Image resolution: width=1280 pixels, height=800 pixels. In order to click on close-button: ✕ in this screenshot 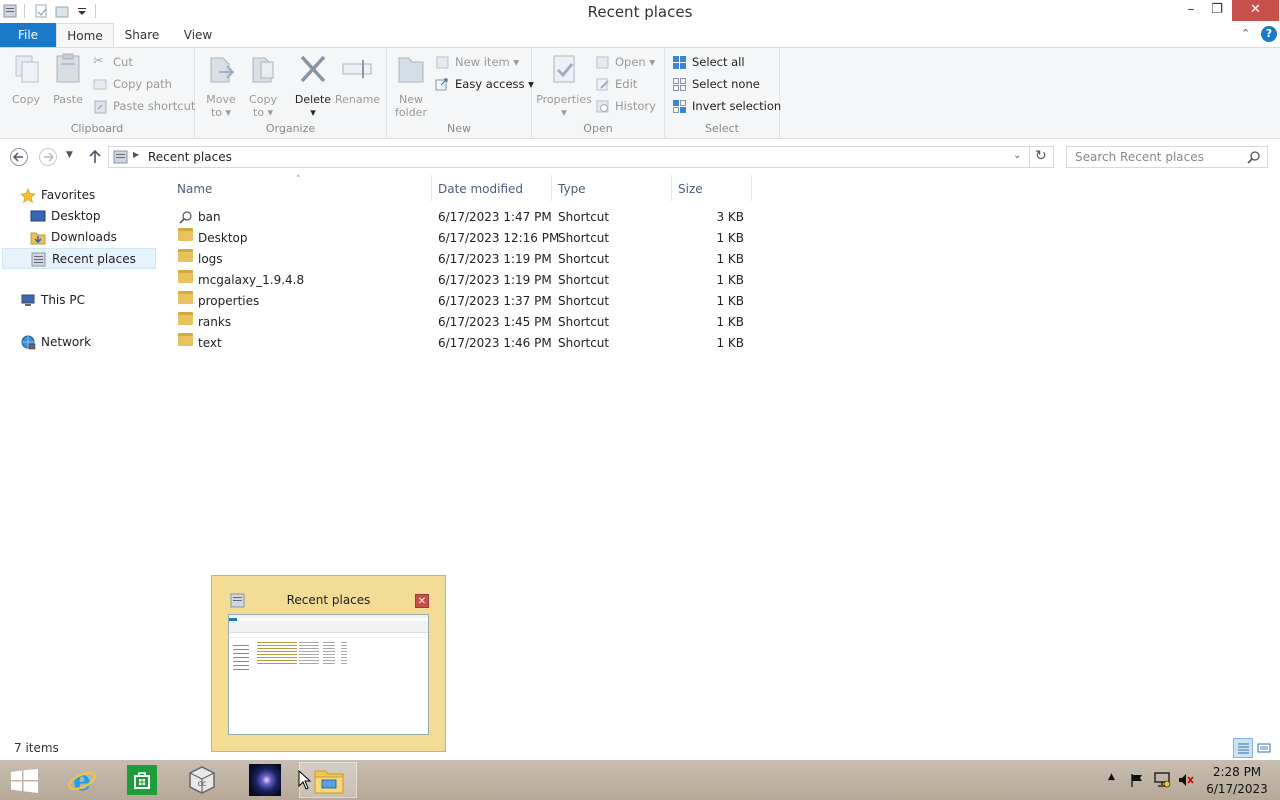, I will do `click(1255, 10)`.